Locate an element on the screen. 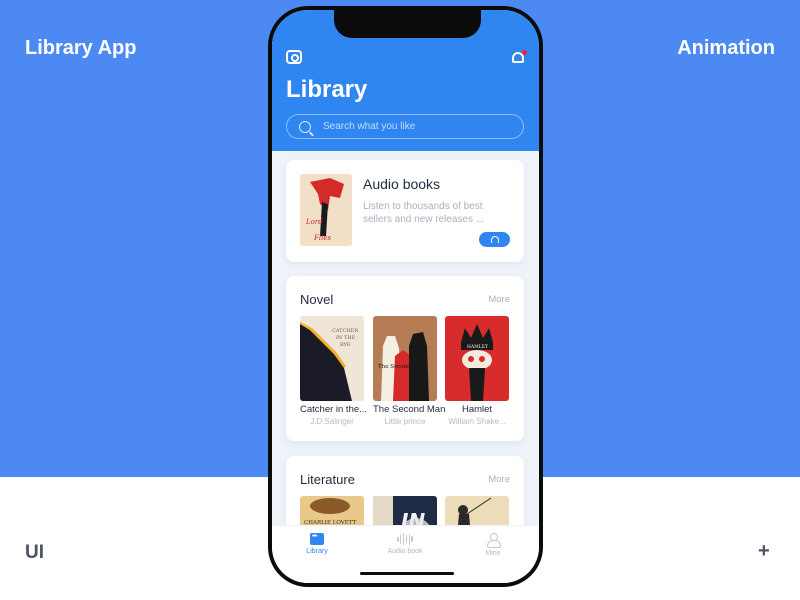  section-title: Literature is located at coordinates (327, 479).